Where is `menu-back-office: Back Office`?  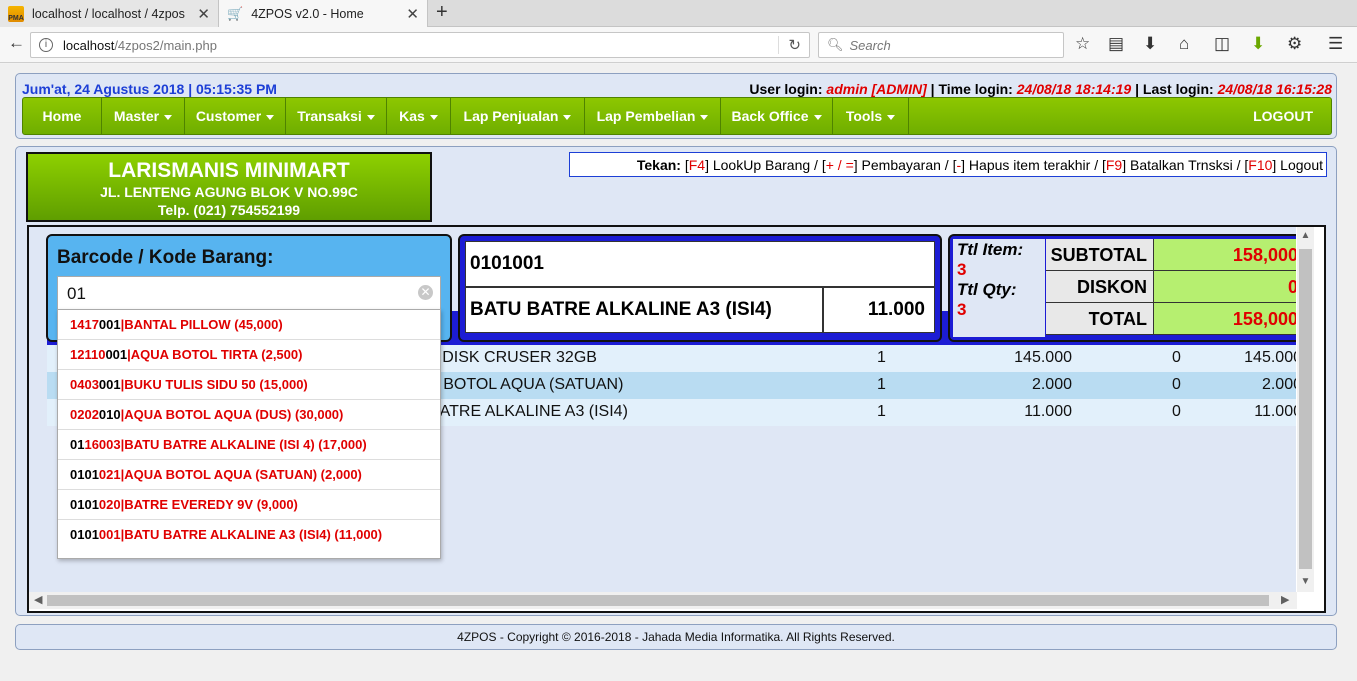 menu-back-office: Back Office is located at coordinates (777, 116).